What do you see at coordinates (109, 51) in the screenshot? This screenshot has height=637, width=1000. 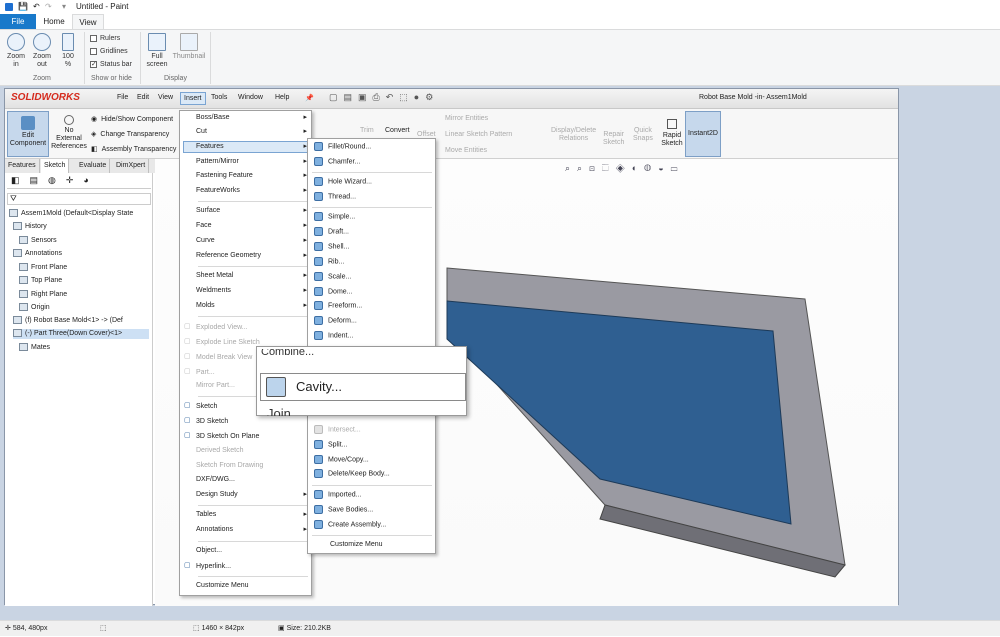 I see `gridlines-checkbox: Gridlines` at bounding box center [109, 51].